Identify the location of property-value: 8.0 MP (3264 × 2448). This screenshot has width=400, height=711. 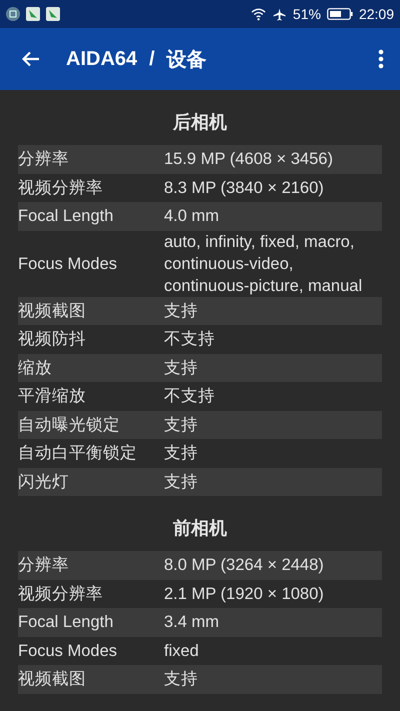
(244, 565).